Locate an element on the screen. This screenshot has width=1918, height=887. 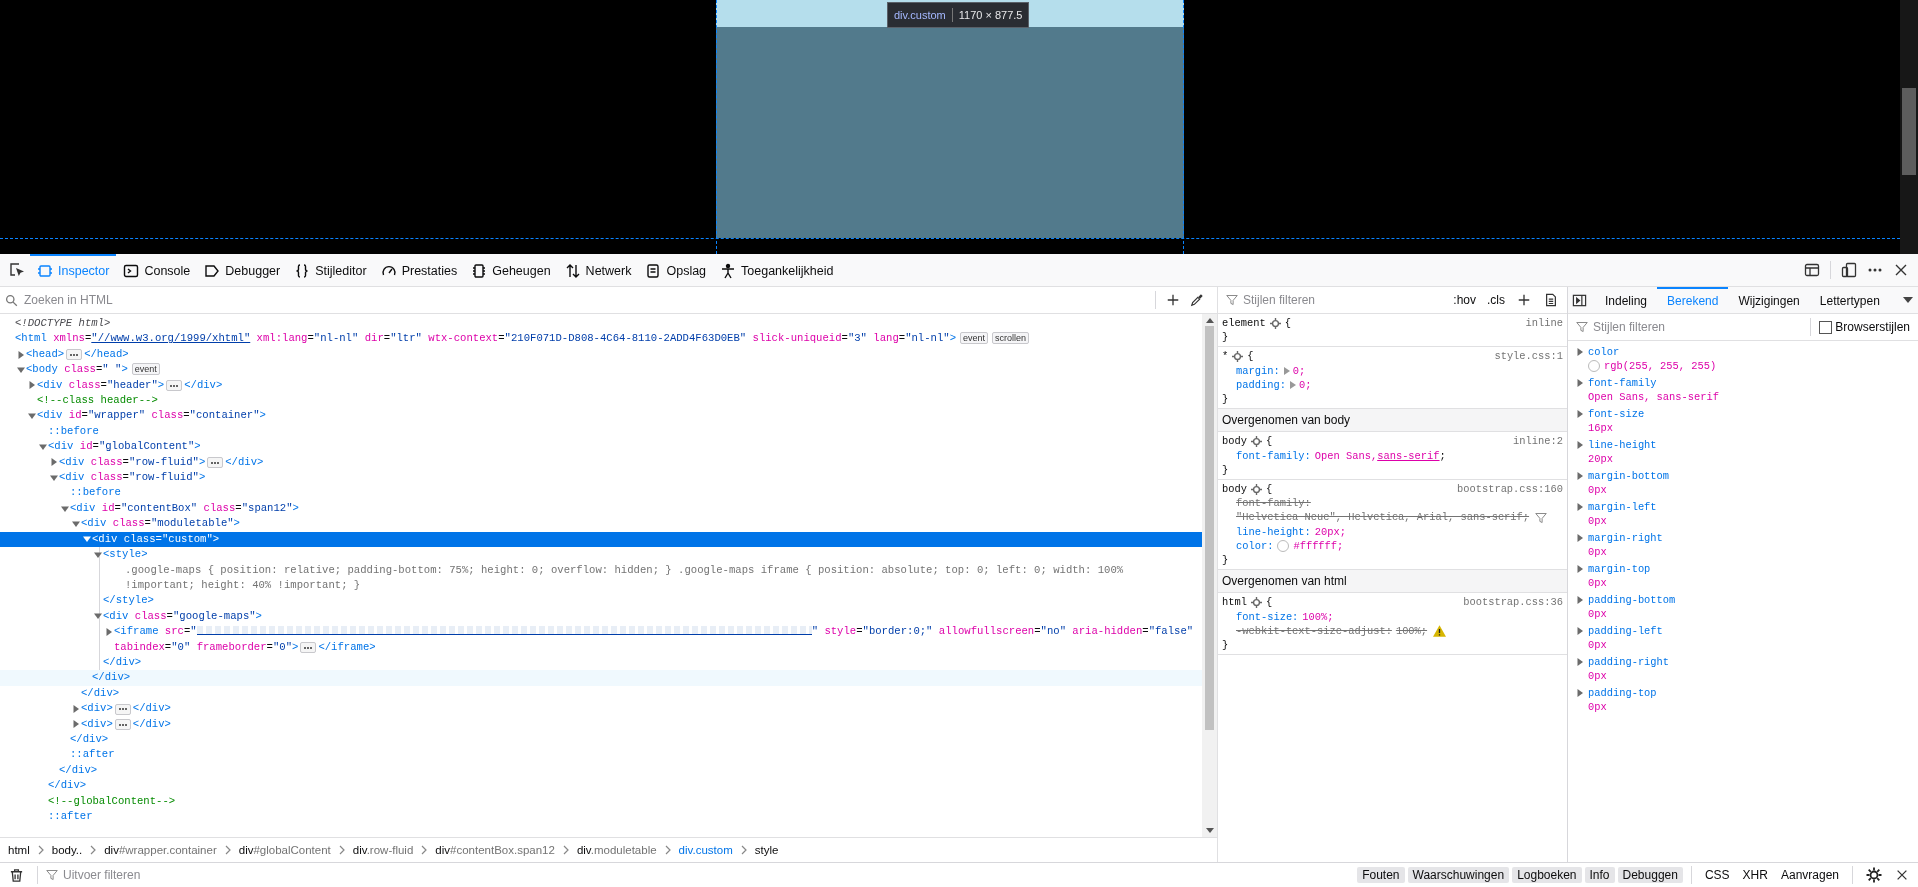
computed-property: margin-right is located at coordinates (1625, 538).